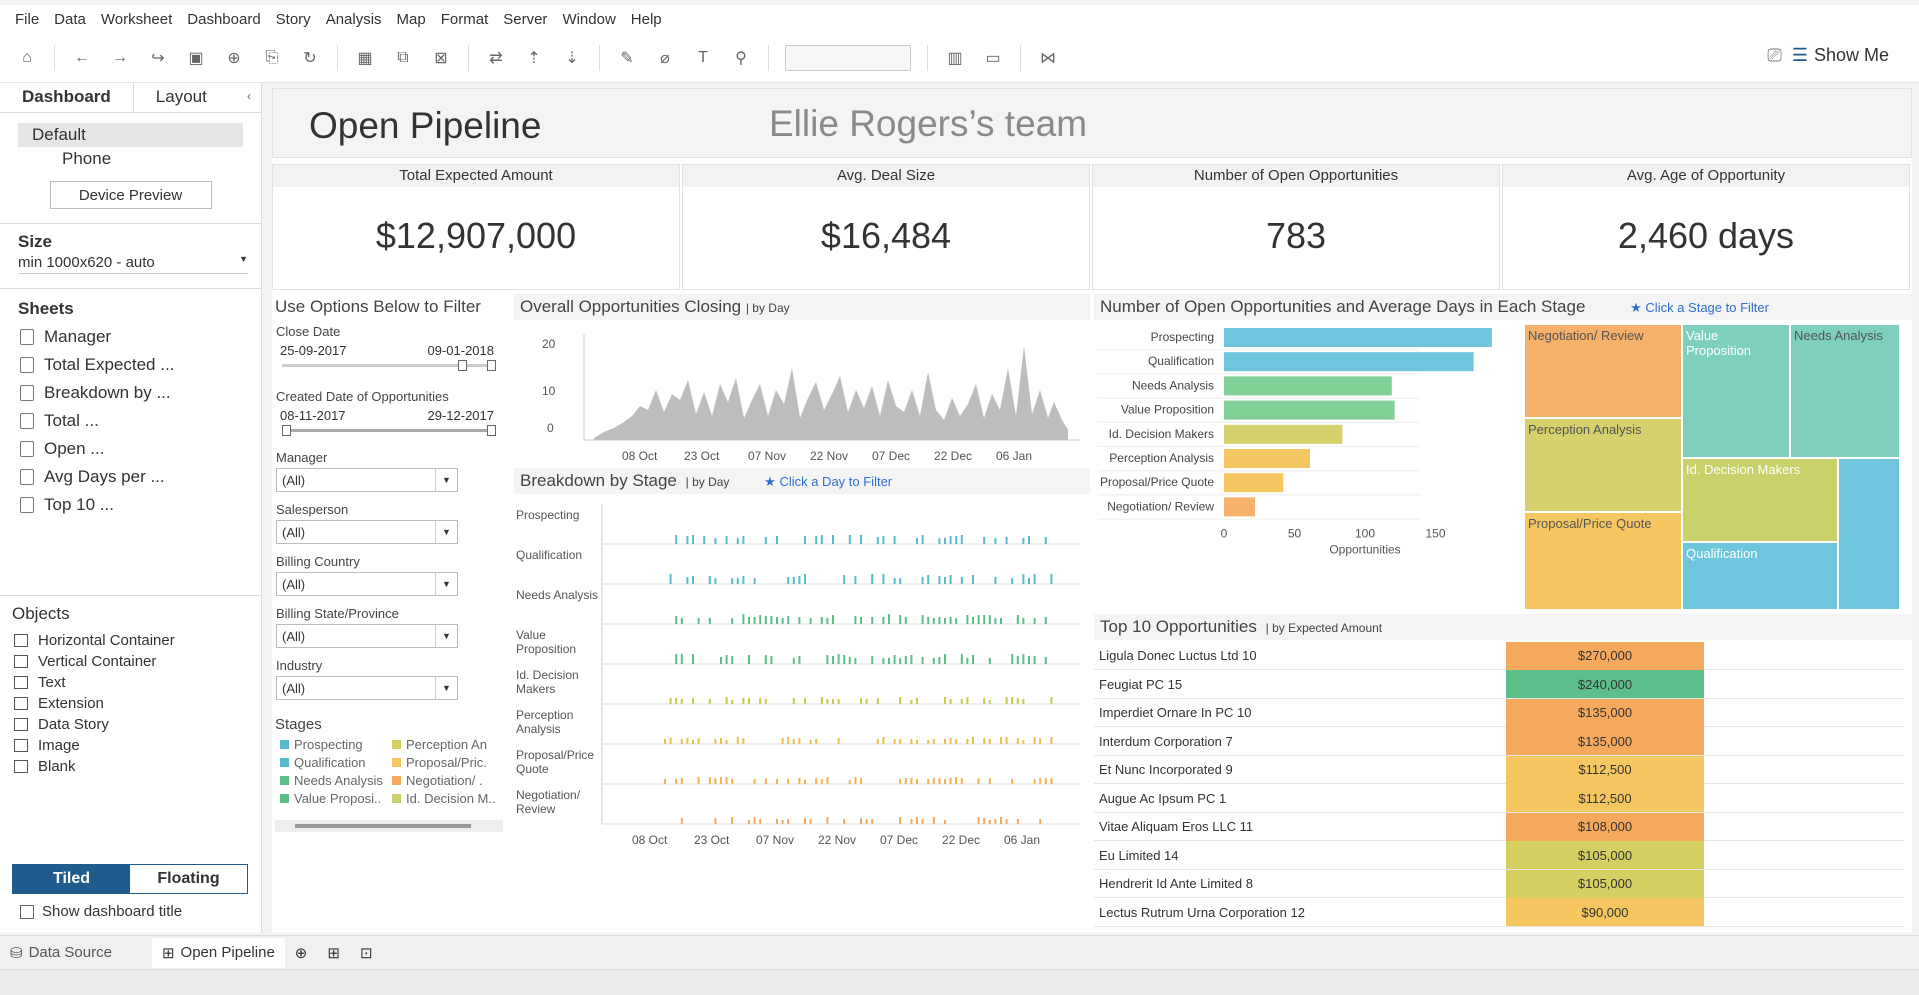  Describe the element at coordinates (130, 337) in the screenshot. I see `sheet-item: Manager` at that location.